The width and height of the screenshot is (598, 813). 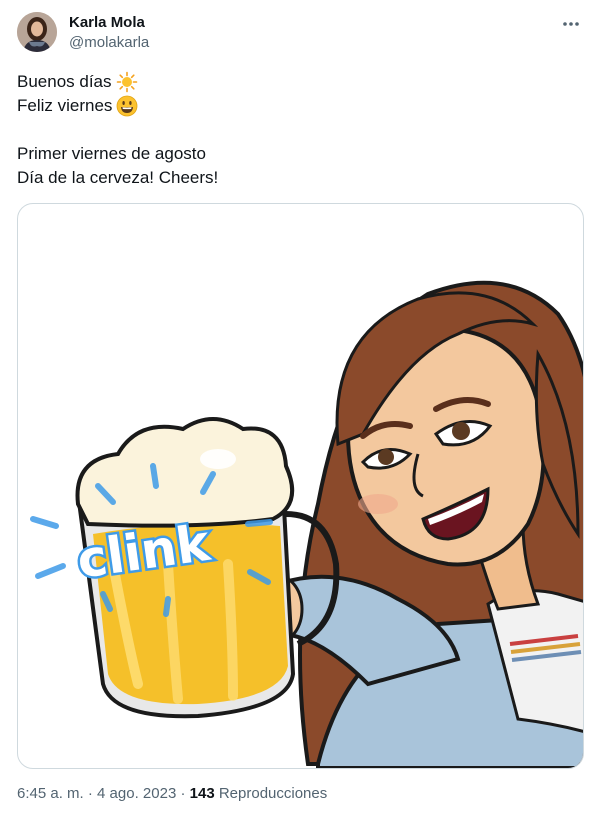 What do you see at coordinates (127, 106) in the screenshot?
I see `smiling-face-icon` at bounding box center [127, 106].